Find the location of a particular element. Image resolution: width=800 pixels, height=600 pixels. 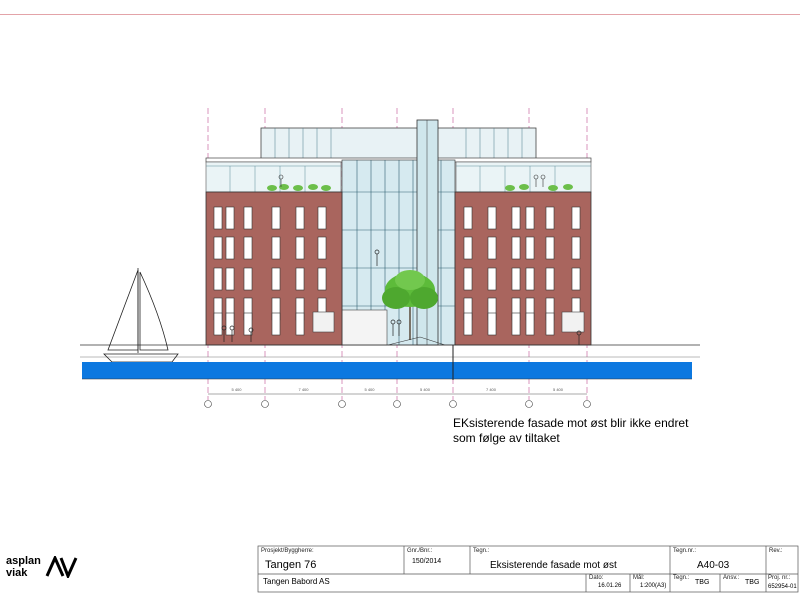

logo-line2: viak is located at coordinates (17, 573).